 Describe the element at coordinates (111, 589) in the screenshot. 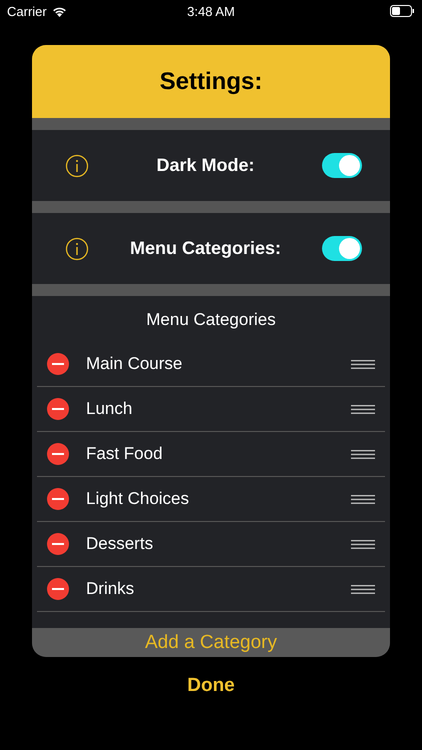

I see `category-label: Drinks` at that location.